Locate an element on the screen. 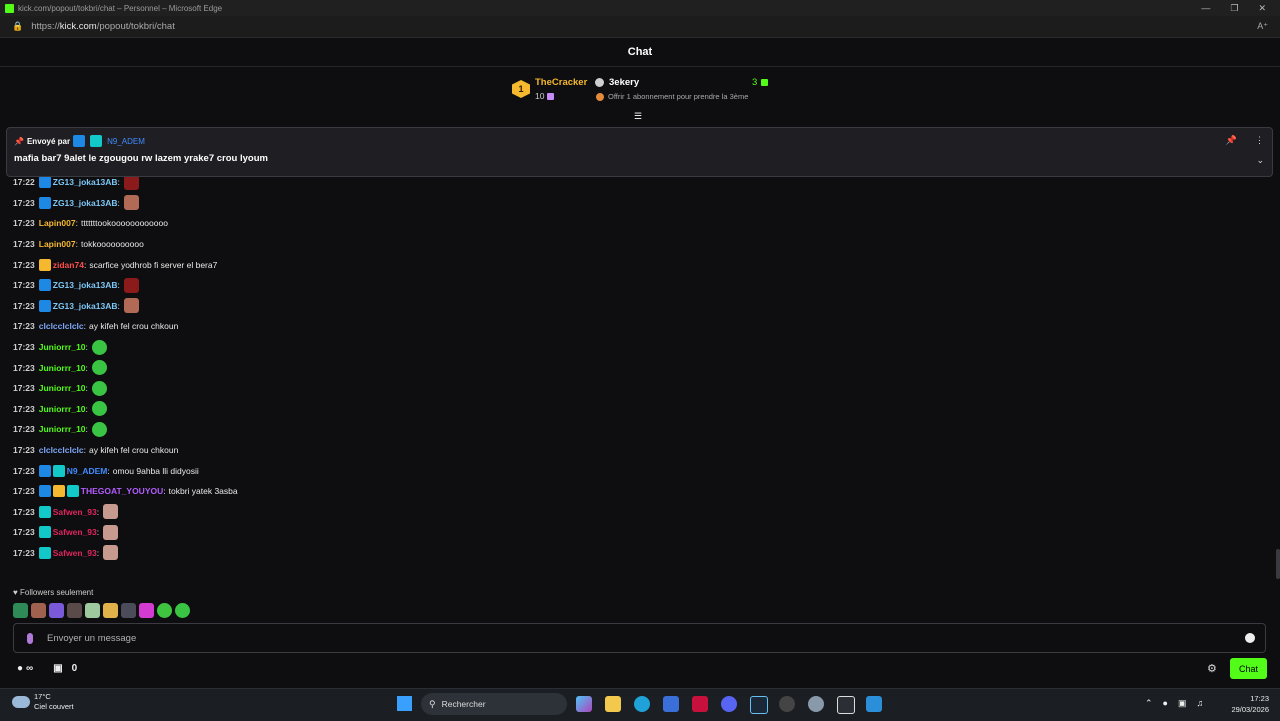 The image size is (1280, 721). taskbar-search: ⚲ Rechercher is located at coordinates (494, 704).